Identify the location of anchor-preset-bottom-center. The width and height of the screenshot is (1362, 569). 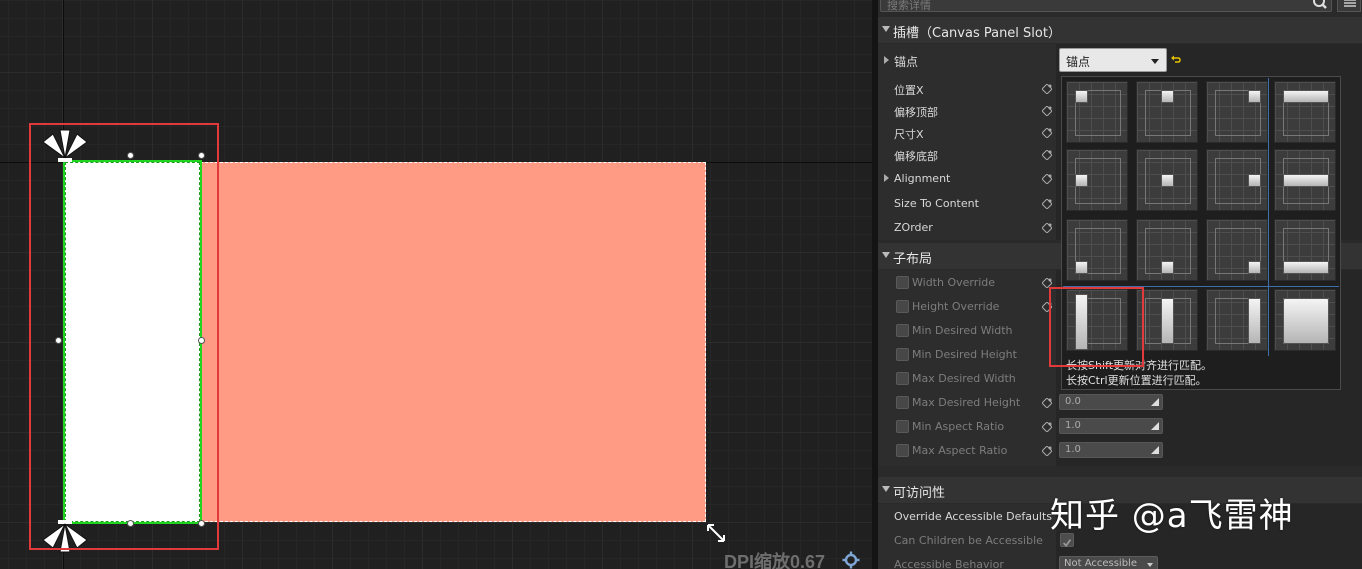
(1167, 250).